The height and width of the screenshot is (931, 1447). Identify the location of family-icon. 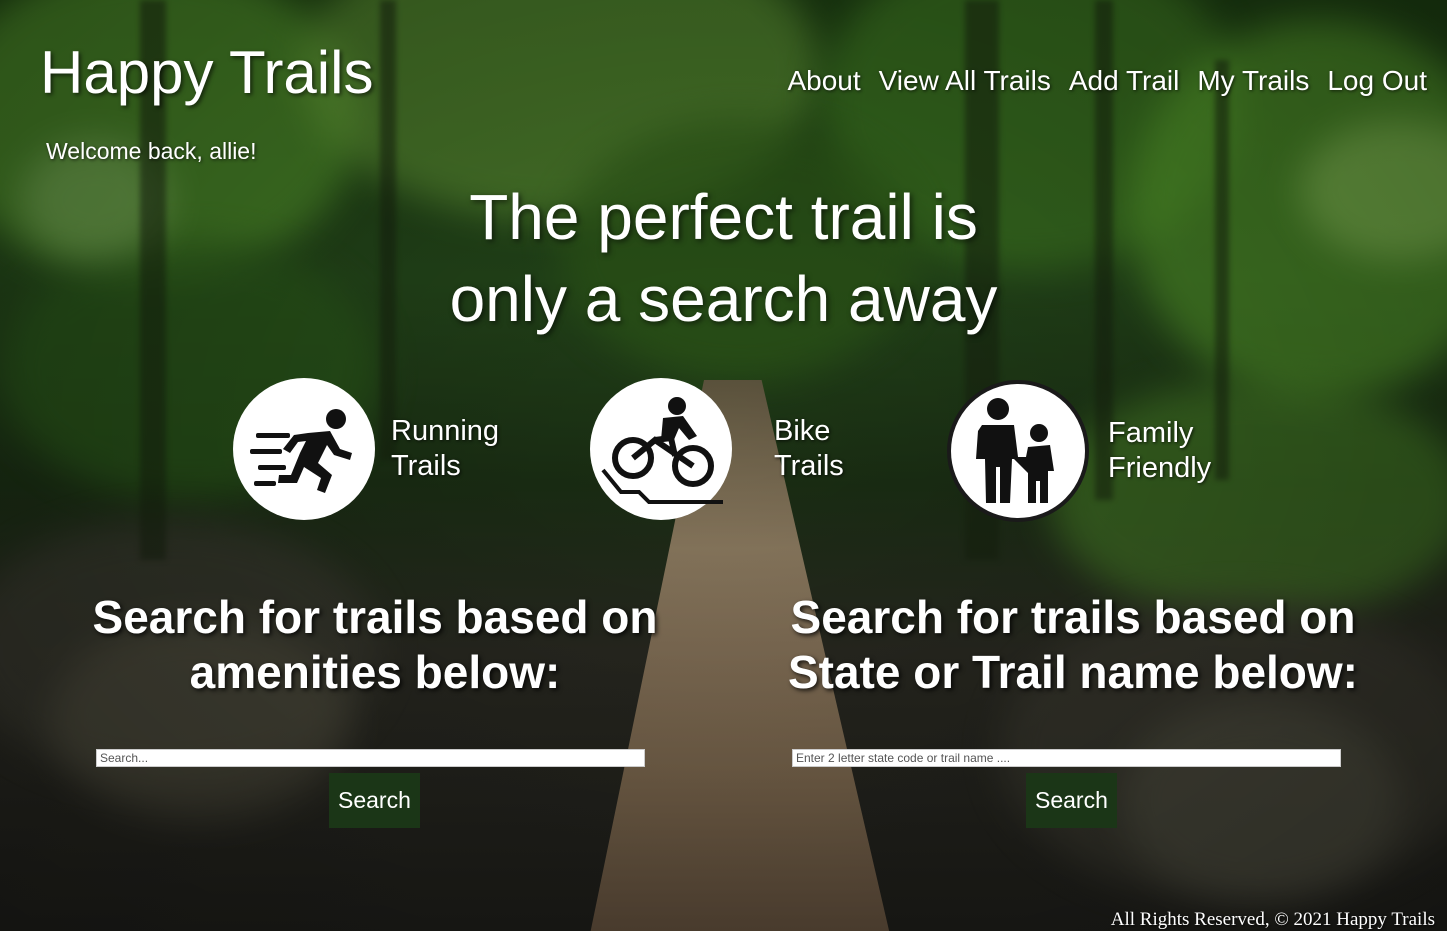
(1018, 451).